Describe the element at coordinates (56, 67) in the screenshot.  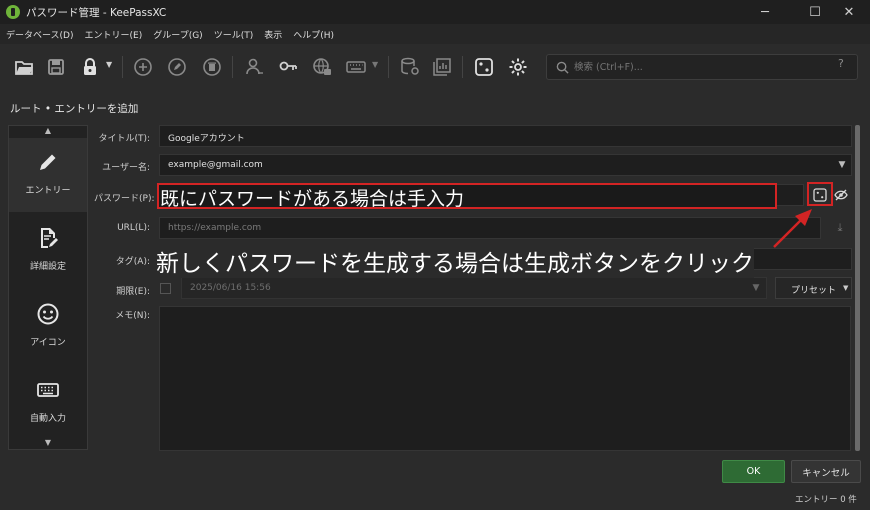
I see `save-database-icon` at that location.